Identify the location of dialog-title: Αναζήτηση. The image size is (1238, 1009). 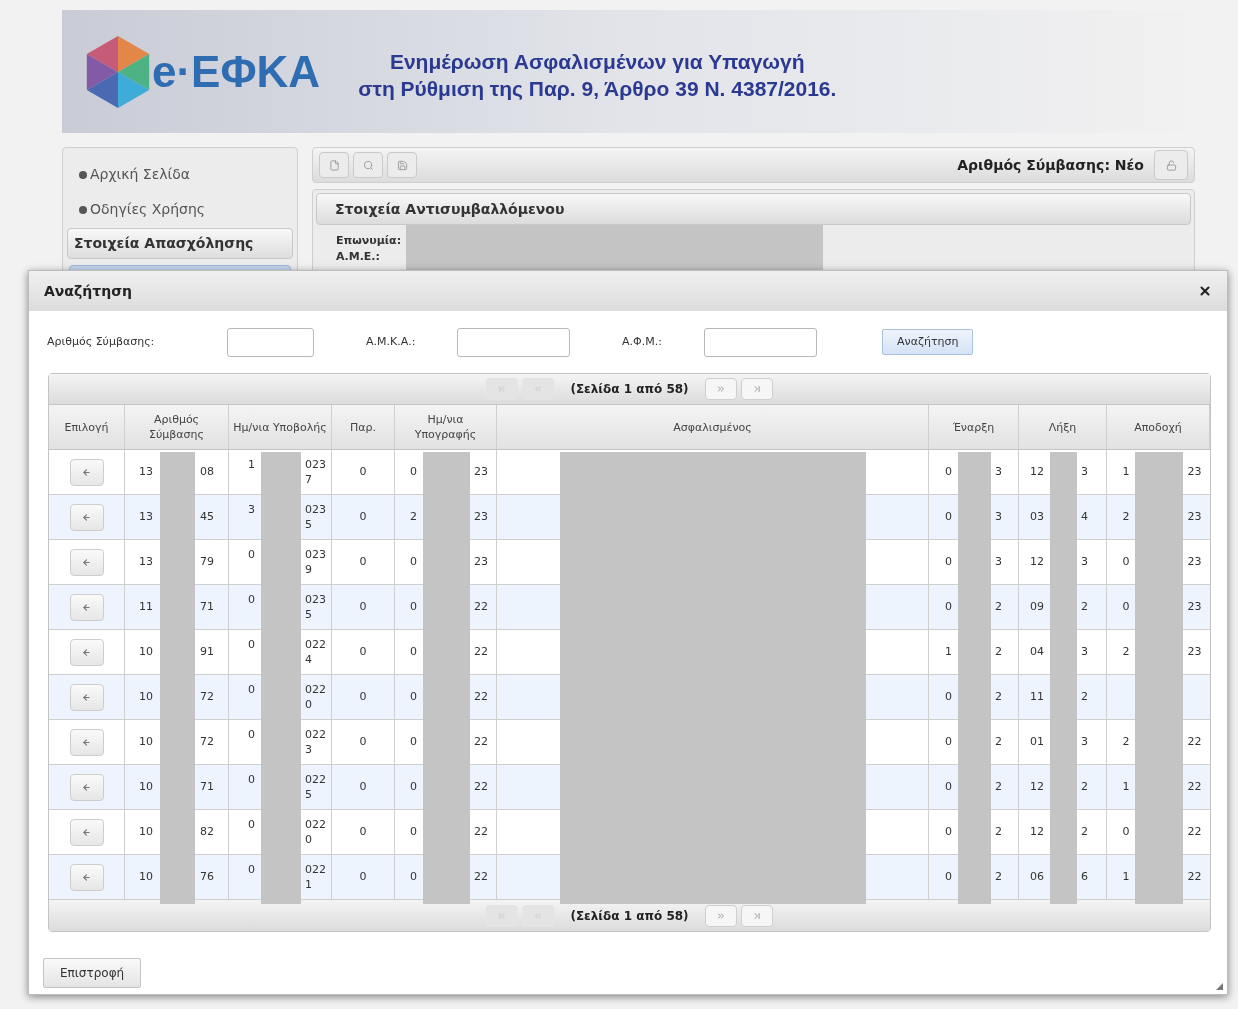
(88, 291).